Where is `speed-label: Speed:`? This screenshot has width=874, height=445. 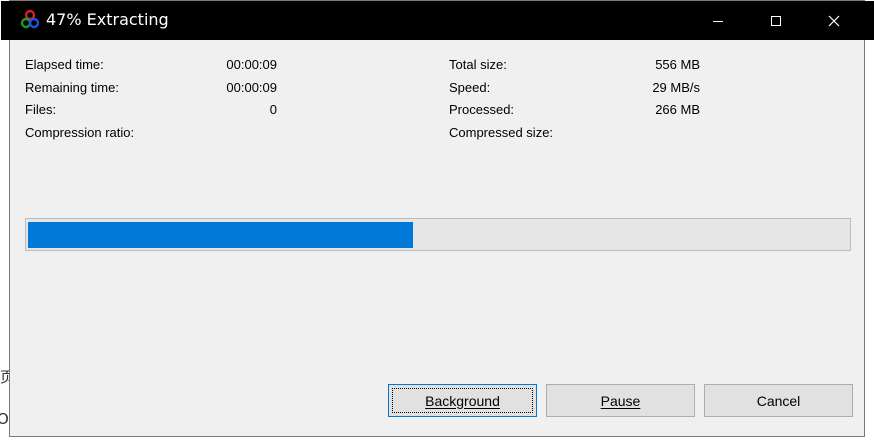
speed-label: Speed: is located at coordinates (470, 87).